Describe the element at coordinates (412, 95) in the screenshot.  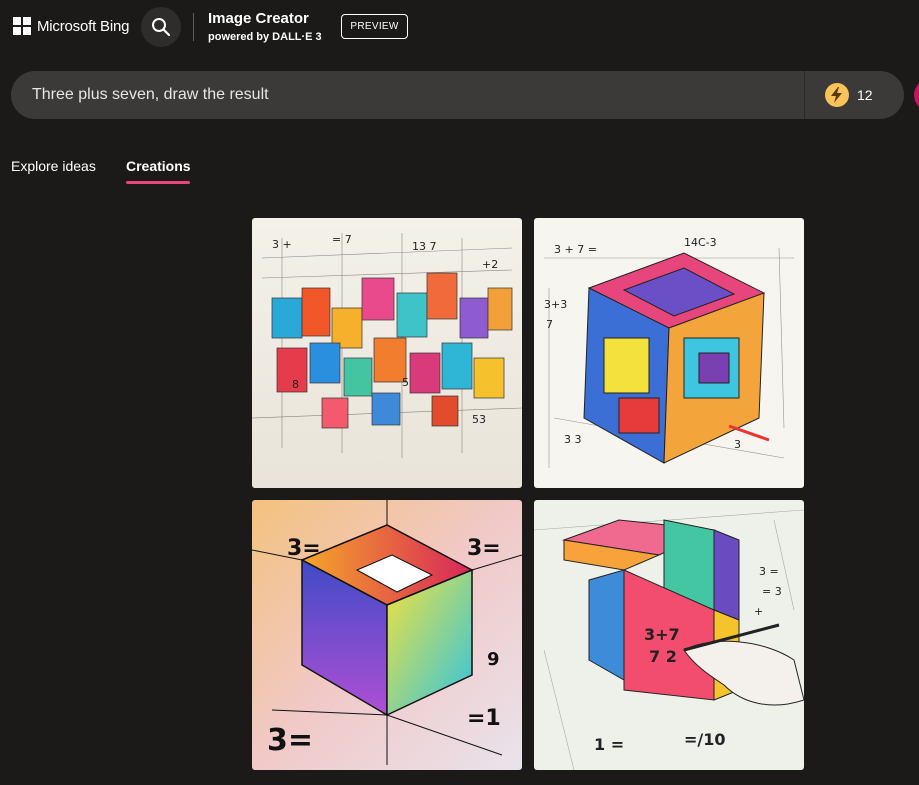
I see `prompt-input` at that location.